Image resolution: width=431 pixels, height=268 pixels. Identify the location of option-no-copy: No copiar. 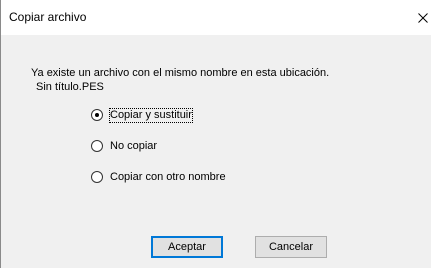
(124, 146).